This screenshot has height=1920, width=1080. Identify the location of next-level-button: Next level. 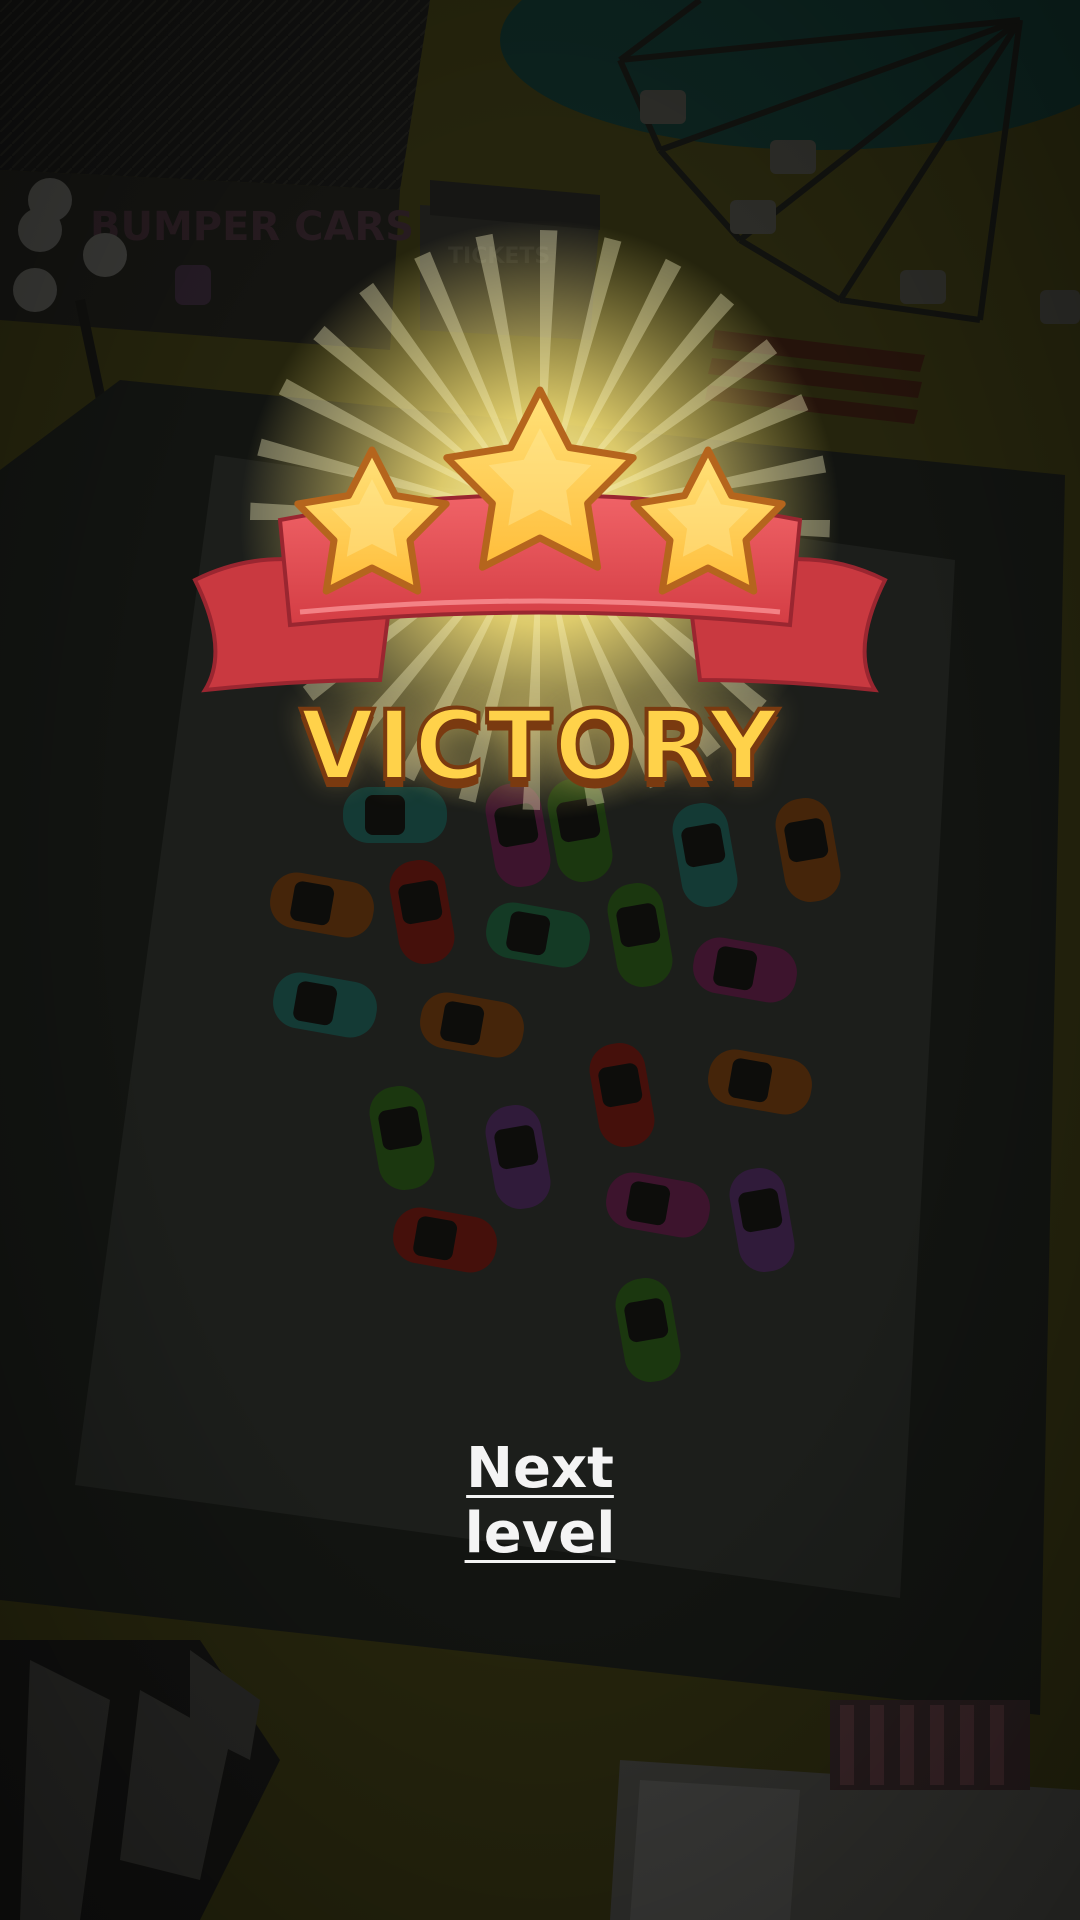
(540, 1501).